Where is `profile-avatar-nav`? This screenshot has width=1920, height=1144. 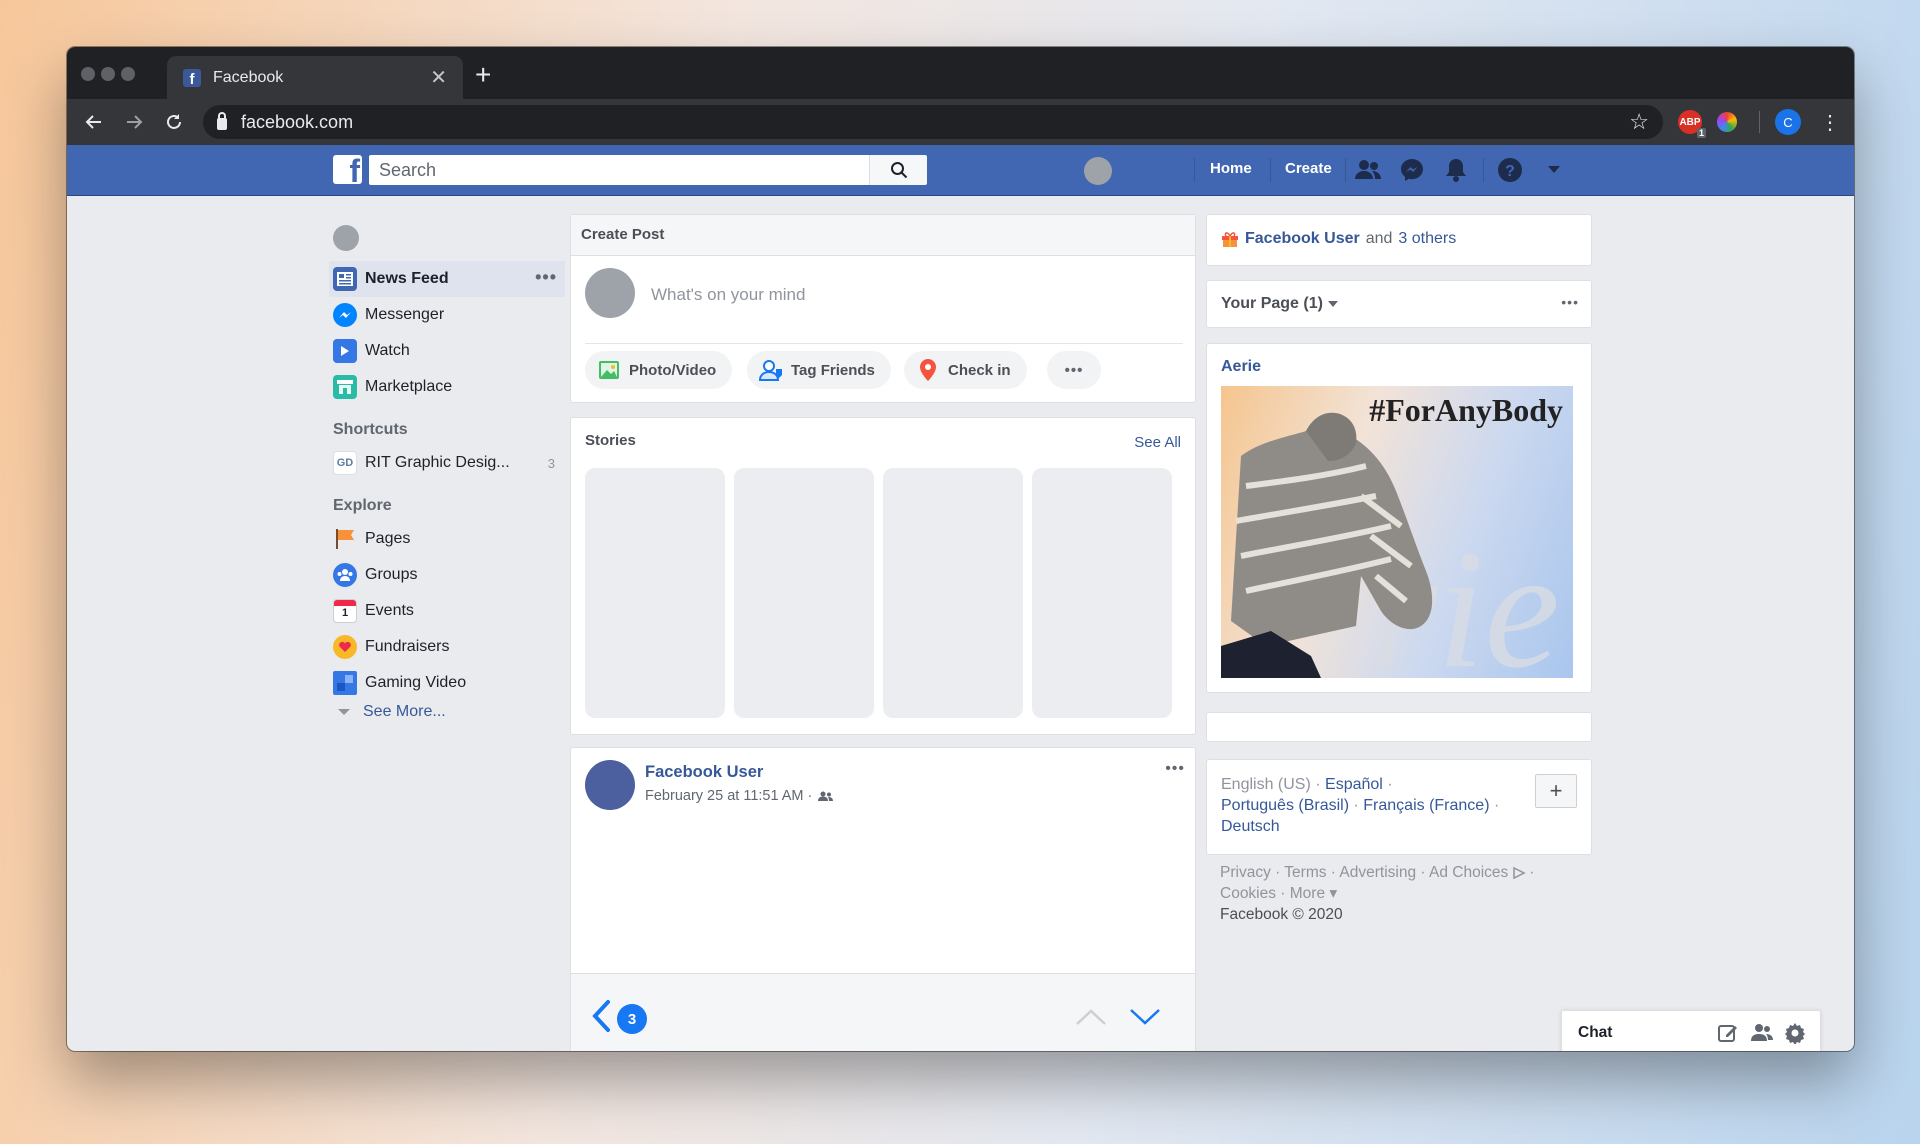 profile-avatar-nav is located at coordinates (1098, 171).